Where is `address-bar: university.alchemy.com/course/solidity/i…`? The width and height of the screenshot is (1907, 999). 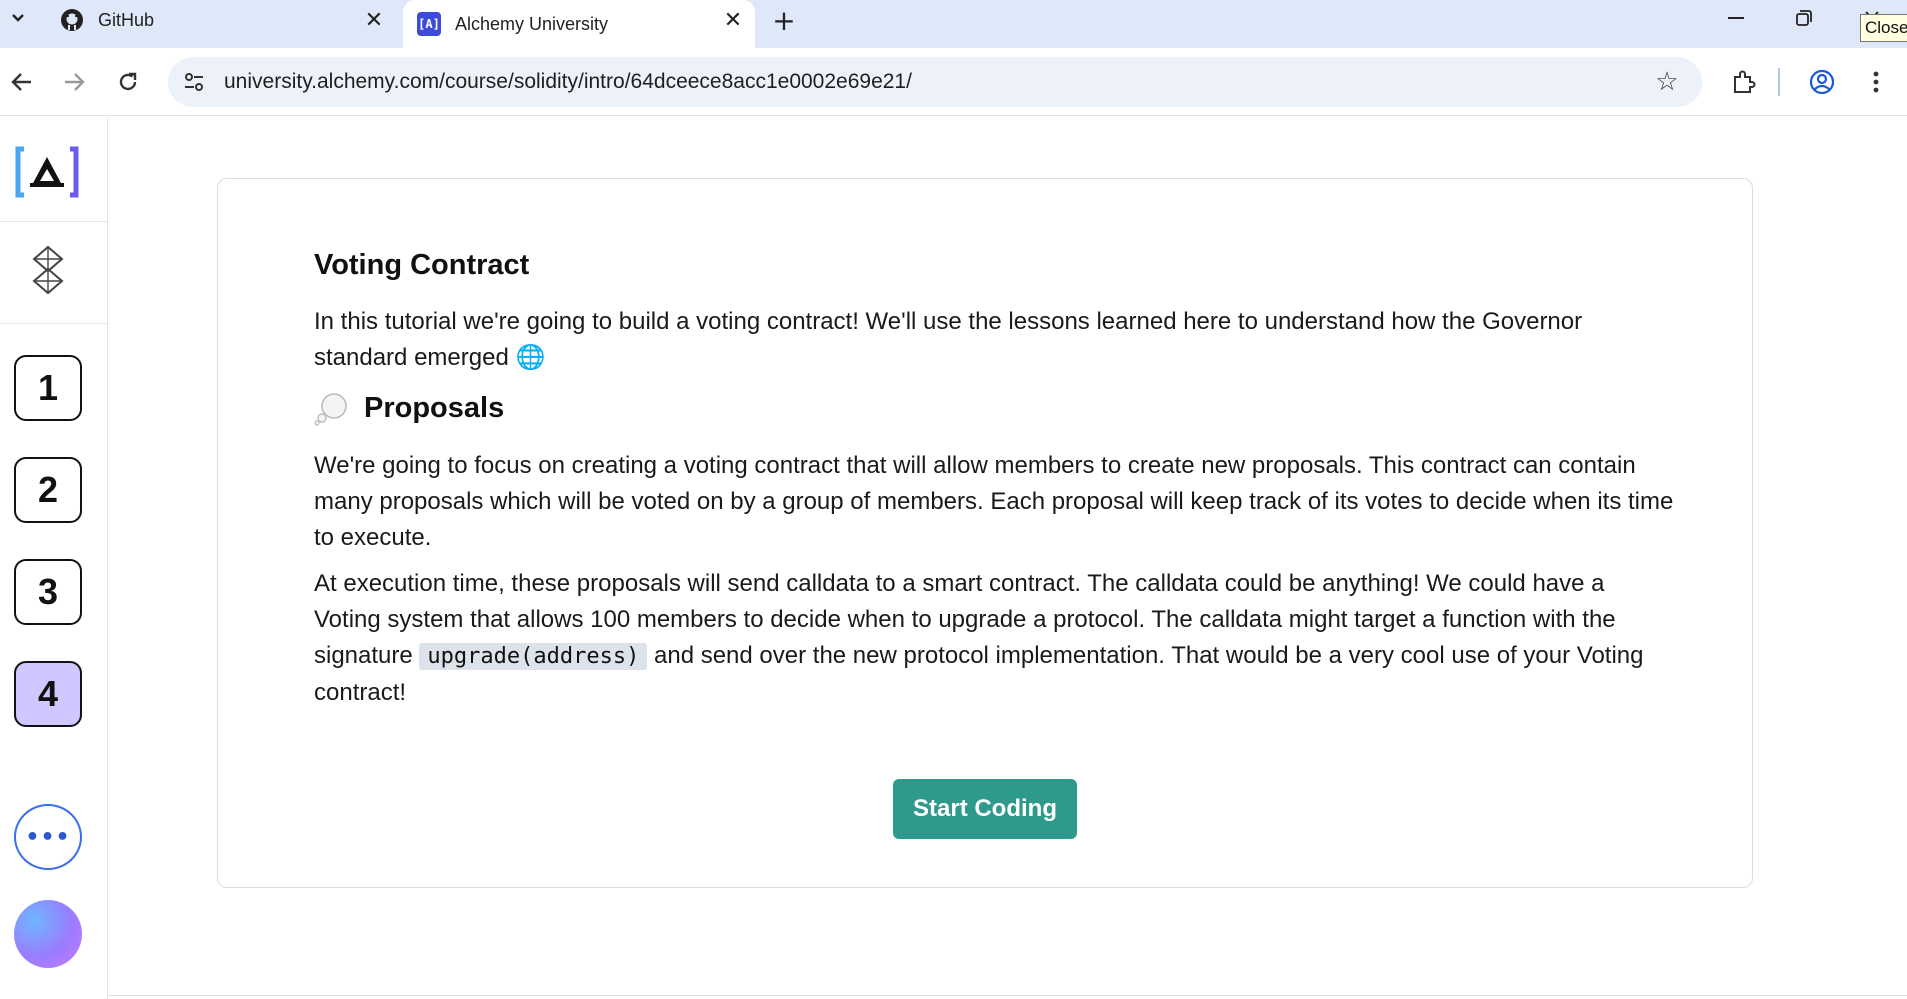
address-bar: university.alchemy.com/course/solidity/i… is located at coordinates (935, 82).